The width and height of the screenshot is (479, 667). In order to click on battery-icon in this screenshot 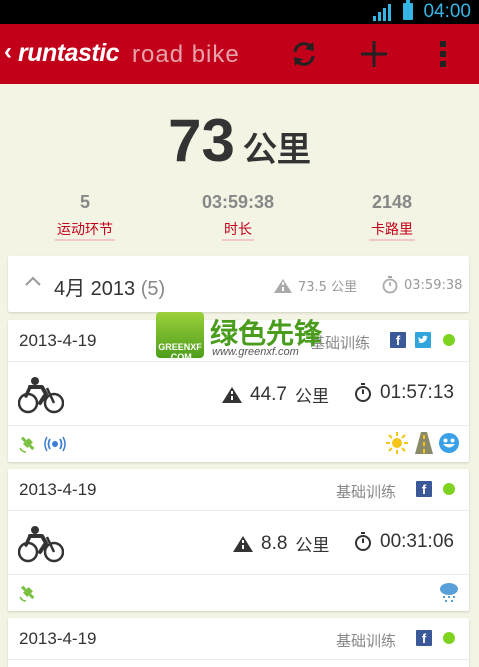, I will do `click(408, 10)`.